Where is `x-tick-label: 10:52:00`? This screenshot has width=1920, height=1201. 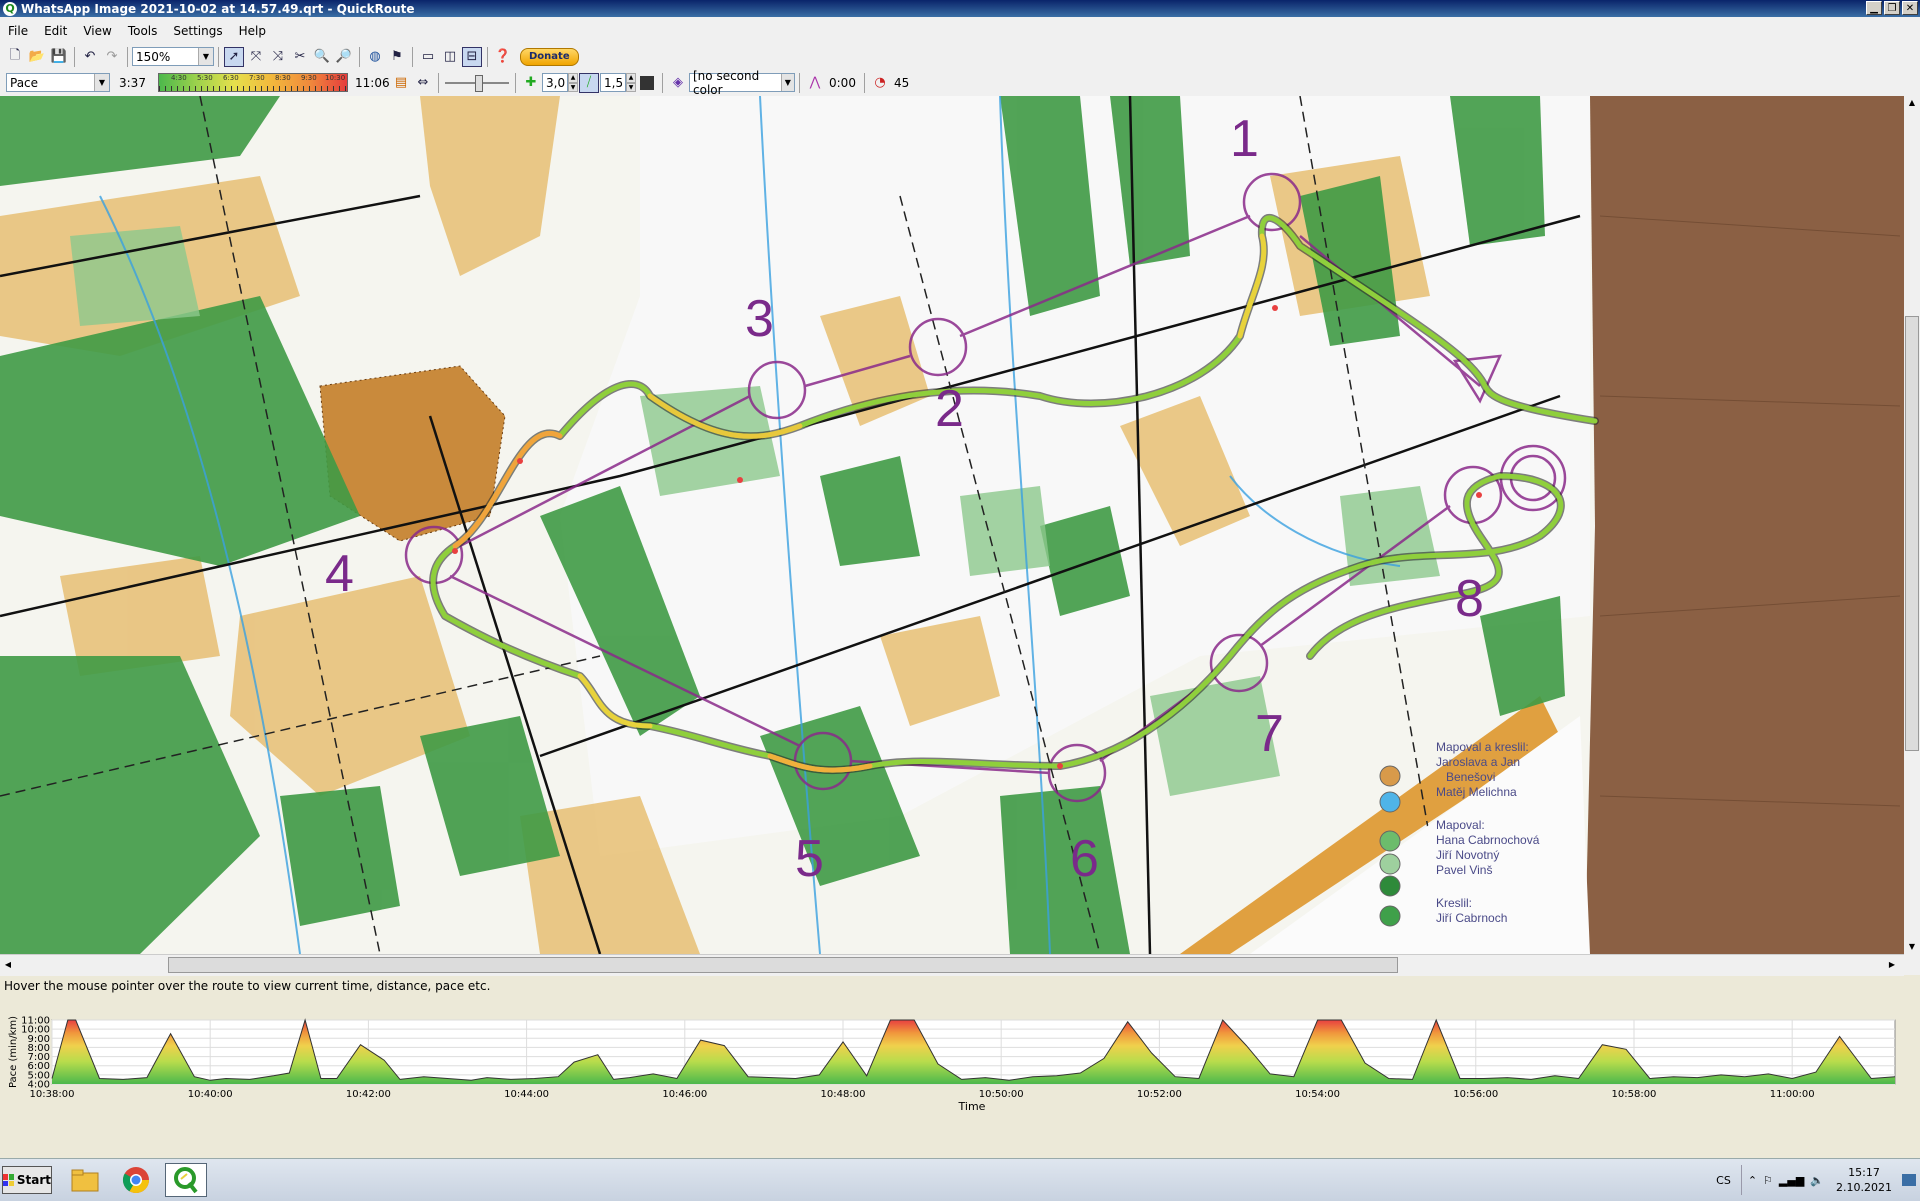 x-tick-label: 10:52:00 is located at coordinates (1159, 1094).